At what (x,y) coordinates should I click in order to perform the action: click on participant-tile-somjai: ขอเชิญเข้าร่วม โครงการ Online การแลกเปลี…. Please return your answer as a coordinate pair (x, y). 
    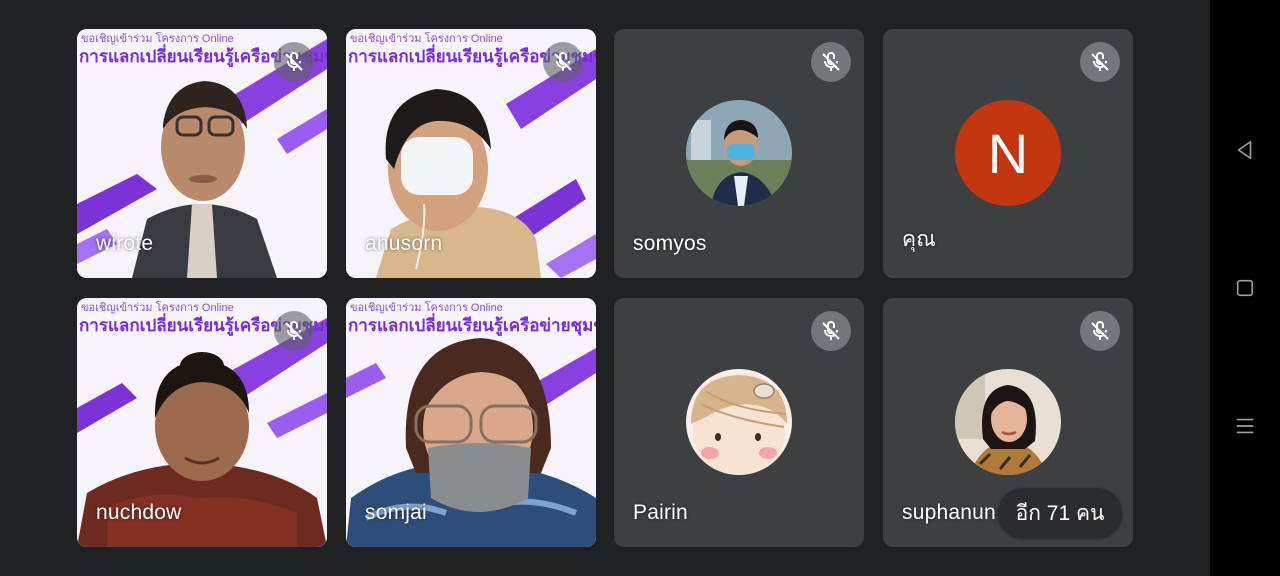
    Looking at the image, I should click on (471, 422).